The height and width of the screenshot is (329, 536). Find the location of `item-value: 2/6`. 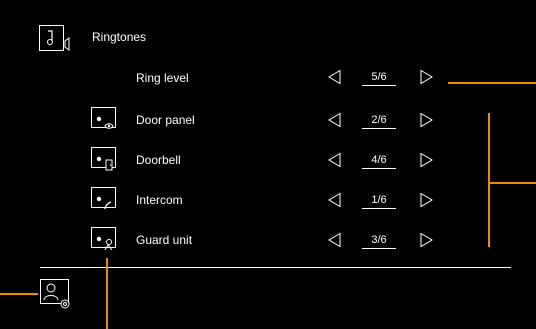

item-value: 2/6 is located at coordinates (379, 121).